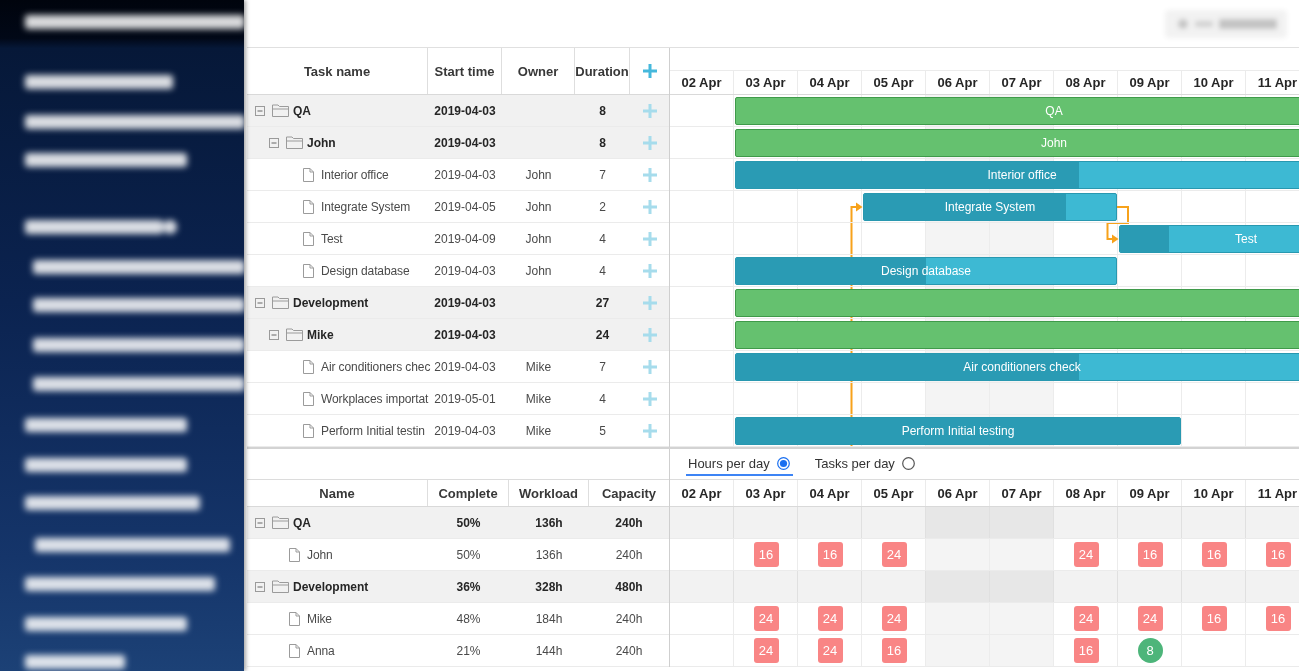 This screenshot has height=671, width=1299. Describe the element at coordinates (549, 493) in the screenshot. I see `column-header: Workload` at that location.